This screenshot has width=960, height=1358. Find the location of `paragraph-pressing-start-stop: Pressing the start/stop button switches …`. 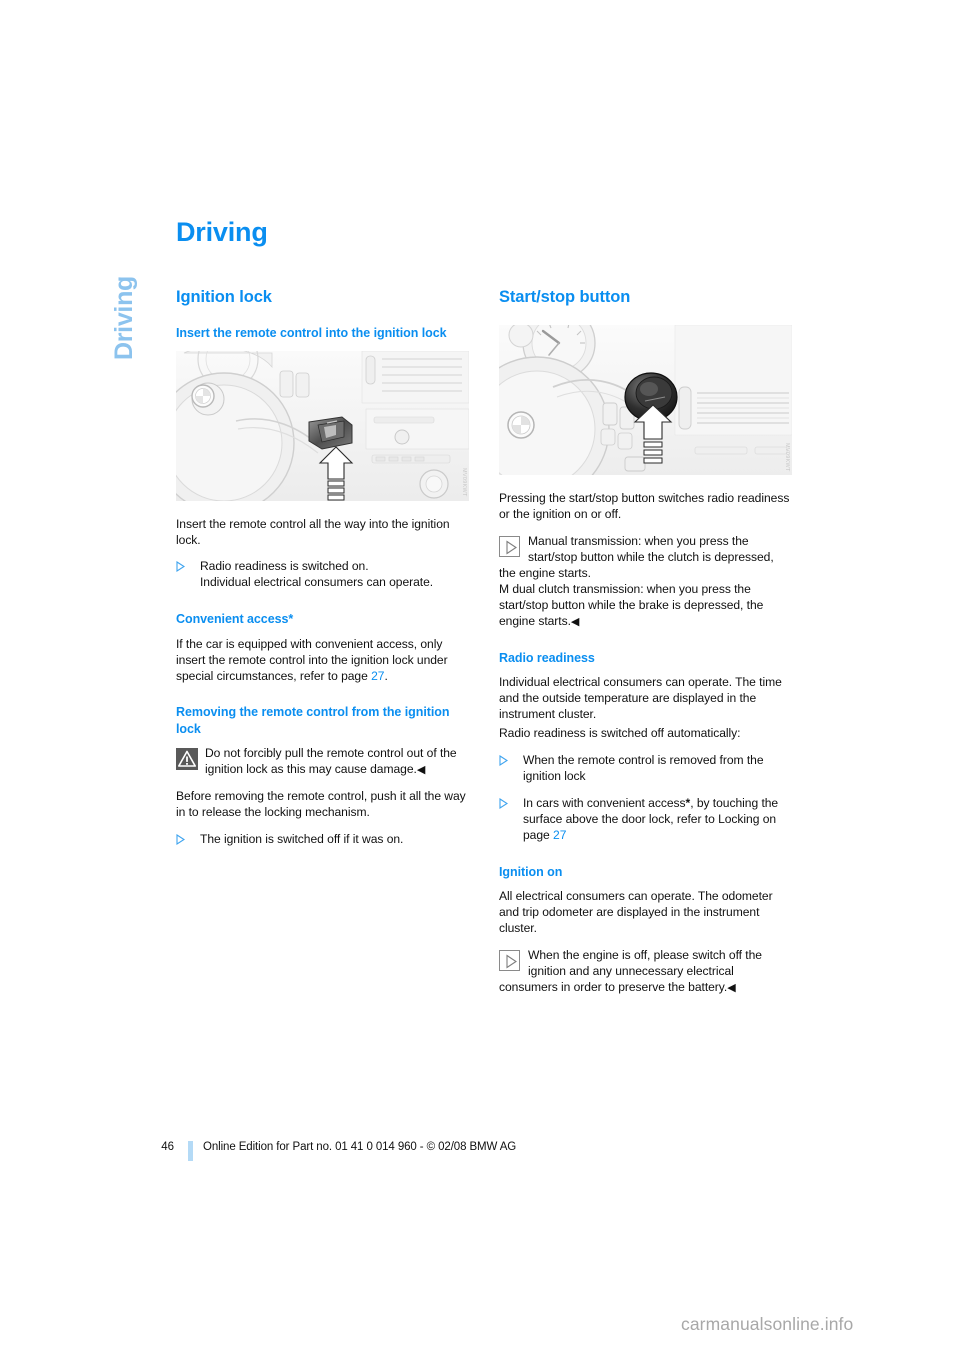

paragraph-pressing-start-stop: Pressing the start/stop button switches … is located at coordinates (644, 506).